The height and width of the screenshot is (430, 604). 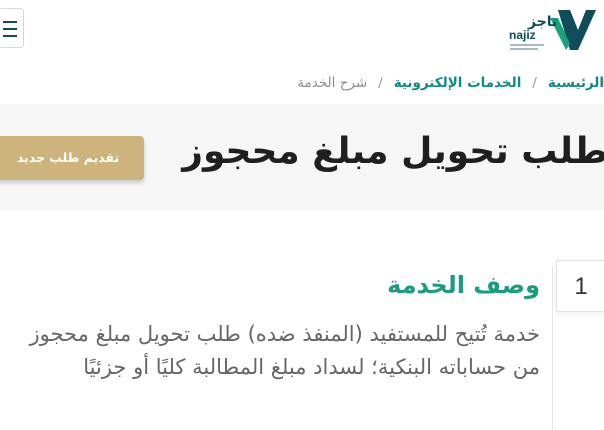 I want to click on logo-latin-text: najiz, so click(x=522, y=35).